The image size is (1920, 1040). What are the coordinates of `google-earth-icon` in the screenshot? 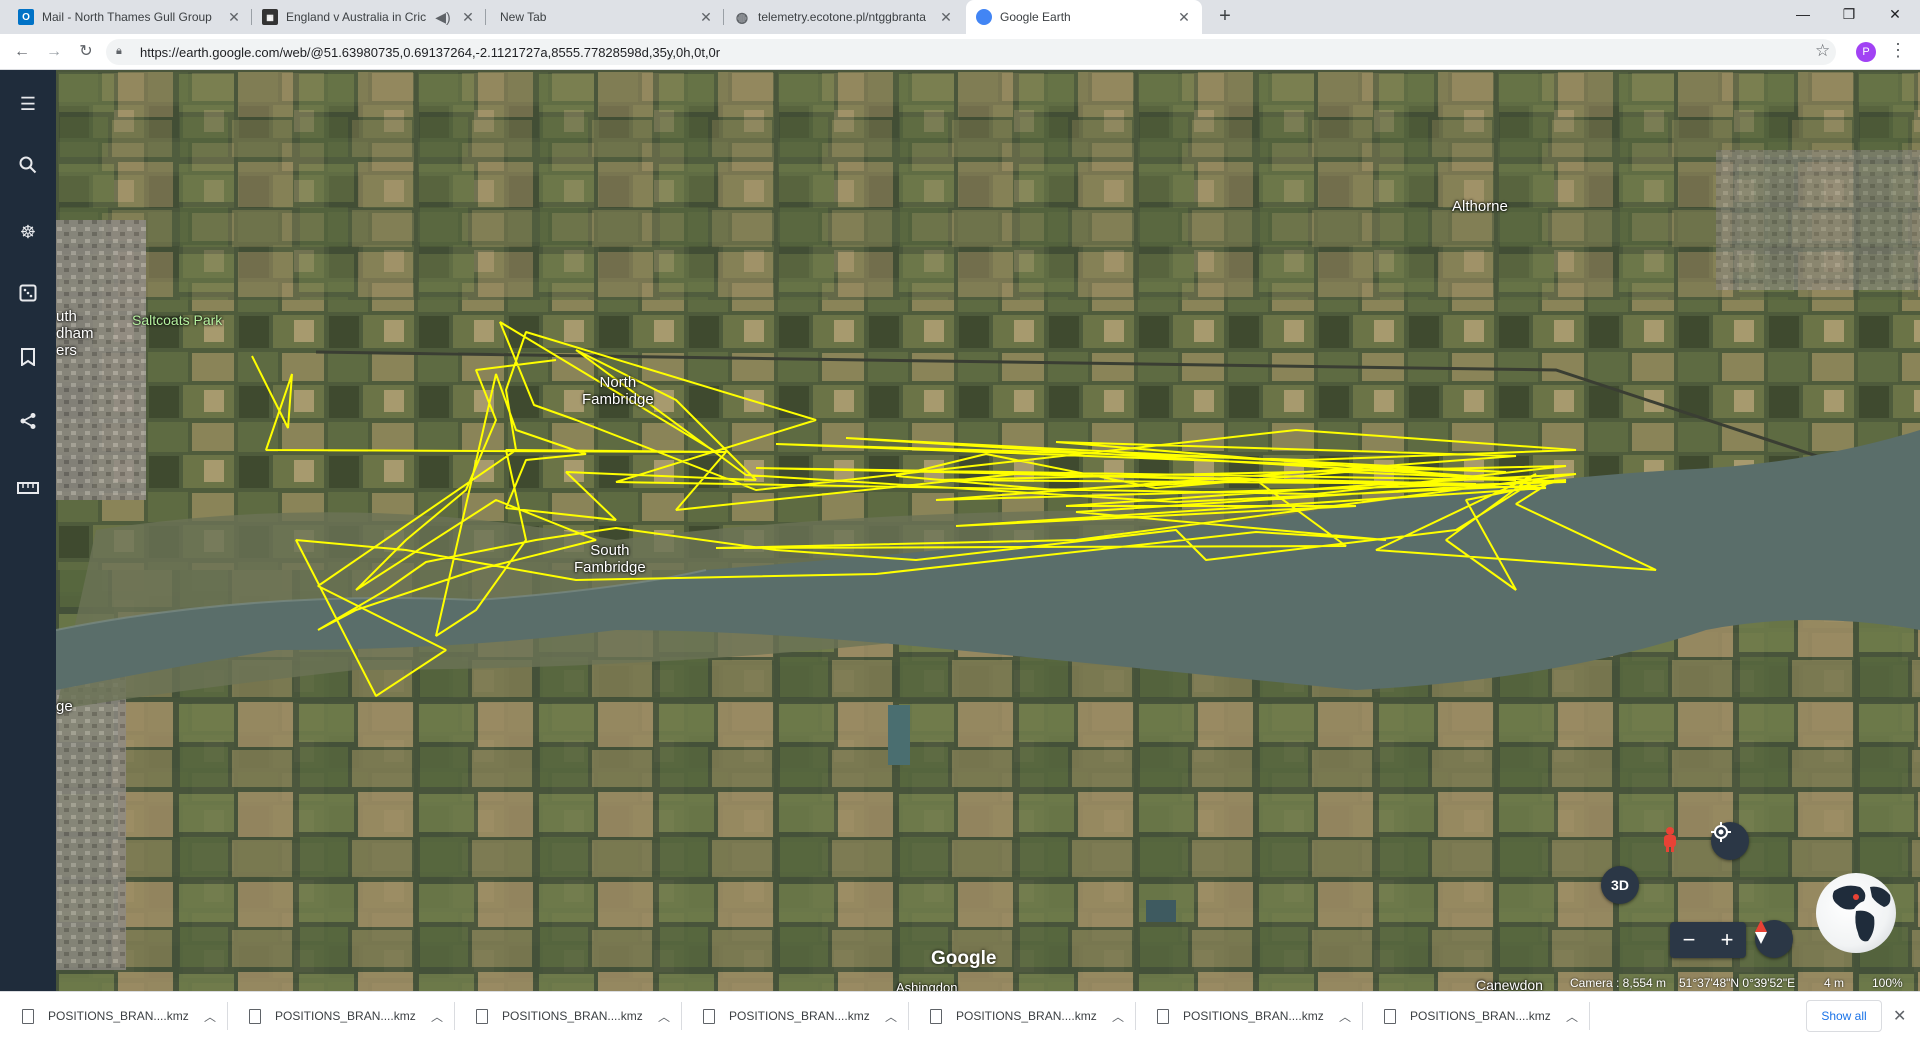 It's located at (984, 17).